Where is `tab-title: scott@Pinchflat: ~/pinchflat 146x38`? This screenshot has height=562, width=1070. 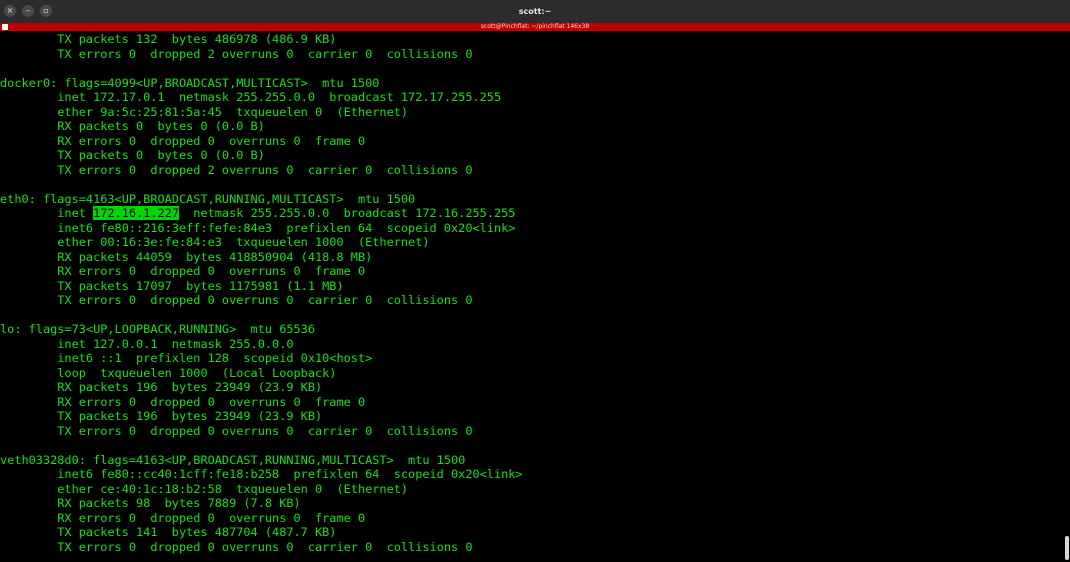
tab-title: scott@Pinchflat: ~/pinchflat 146x38 is located at coordinates (535, 26).